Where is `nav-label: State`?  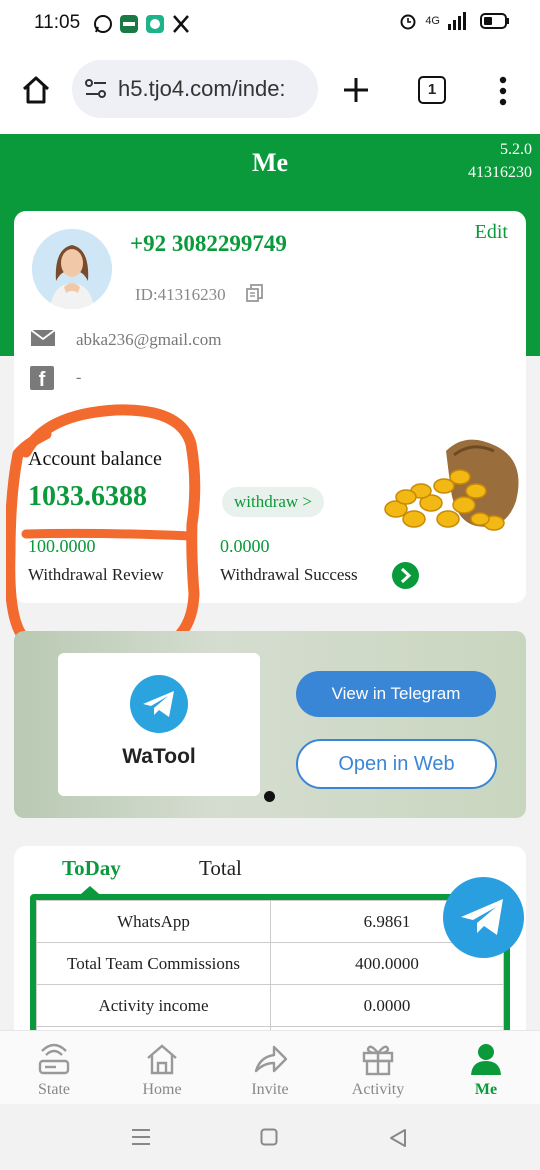 nav-label: State is located at coordinates (54, 1089).